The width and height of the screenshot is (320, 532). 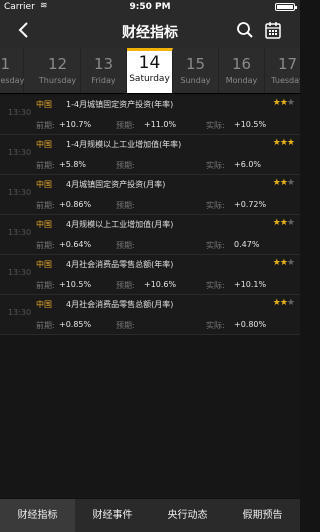 I want to click on date-item: 14 Saturday, so click(x=150, y=70).